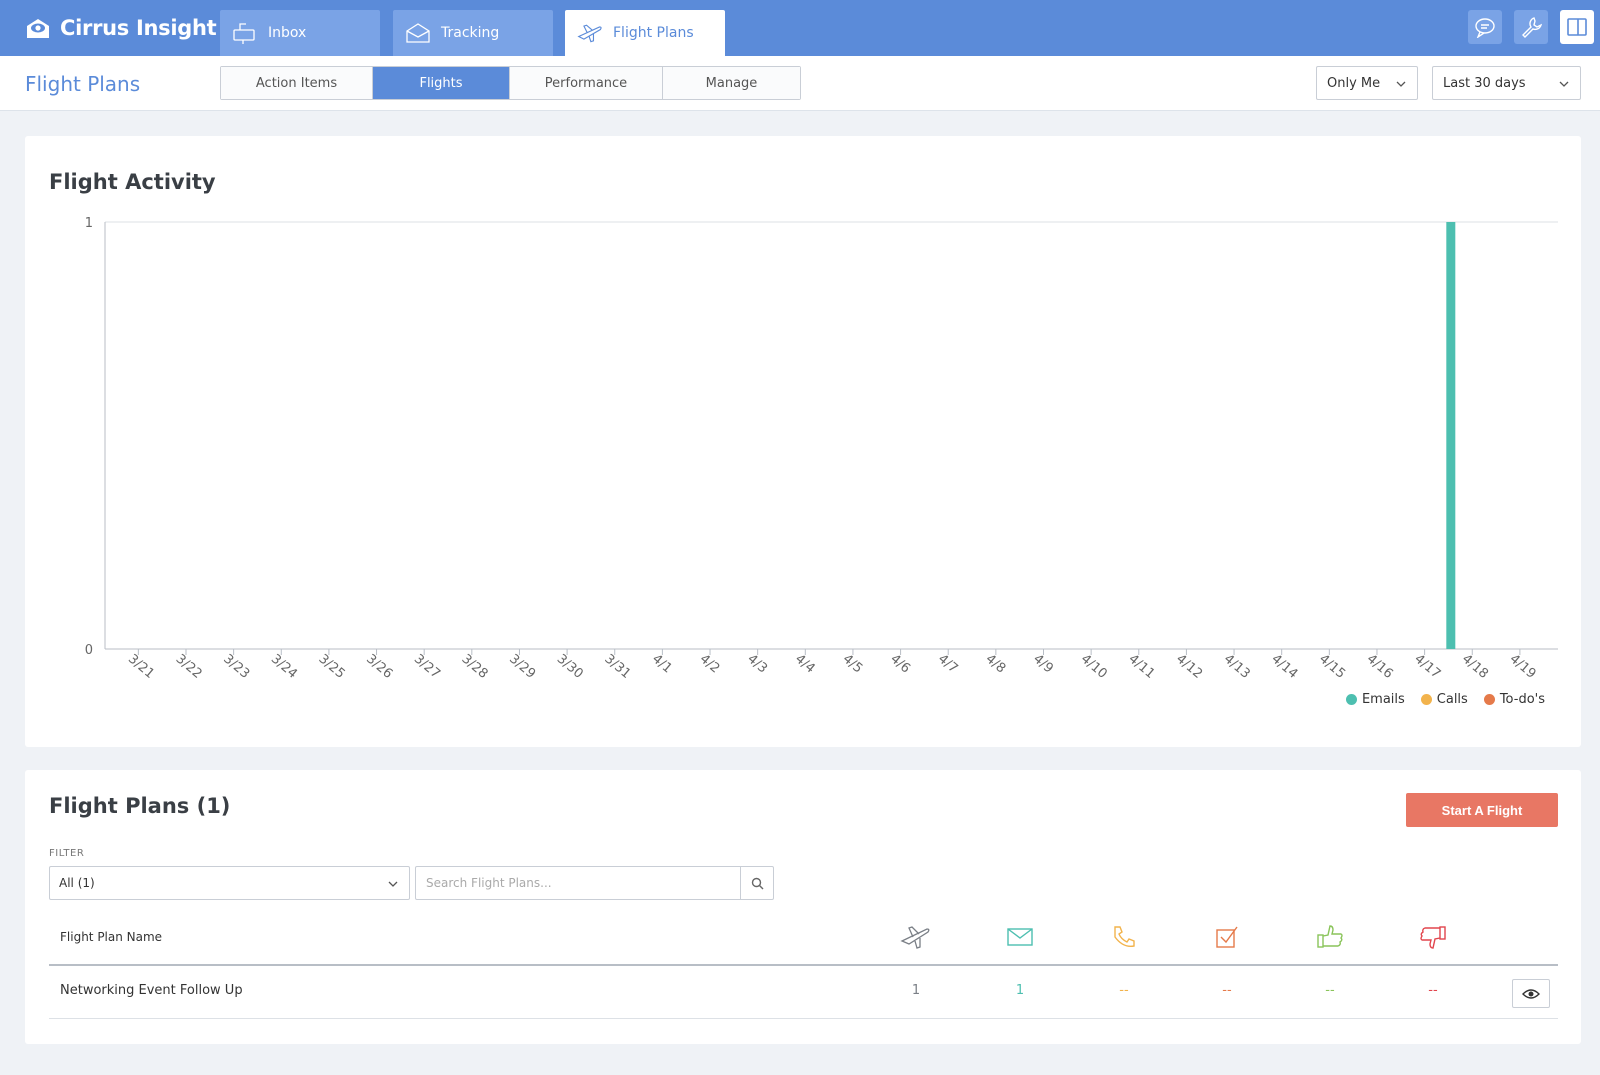 Image resolution: width=1600 pixels, height=1075 pixels. I want to click on search-icon, so click(757, 883).